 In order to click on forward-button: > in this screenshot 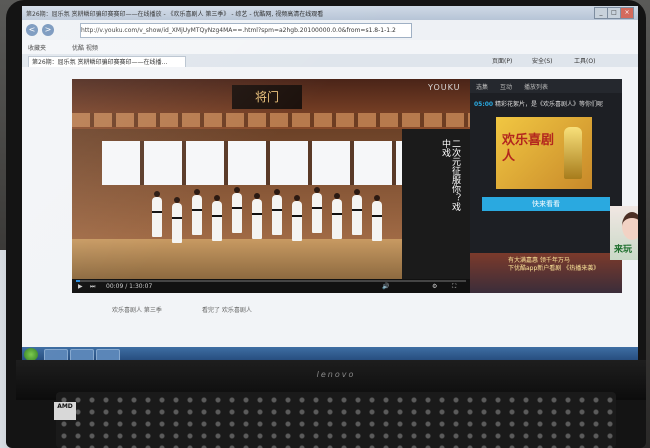, I will do `click(48, 30)`.